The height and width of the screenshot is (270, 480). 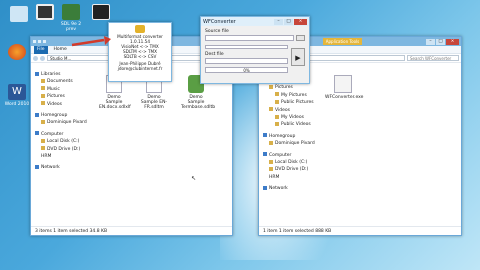 I want to click on progress-text: 0%, so click(x=246, y=70).